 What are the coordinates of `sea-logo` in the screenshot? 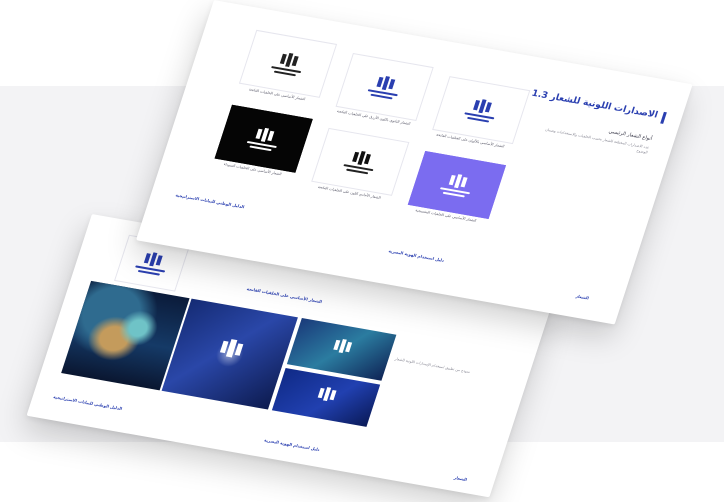 It's located at (342, 348).